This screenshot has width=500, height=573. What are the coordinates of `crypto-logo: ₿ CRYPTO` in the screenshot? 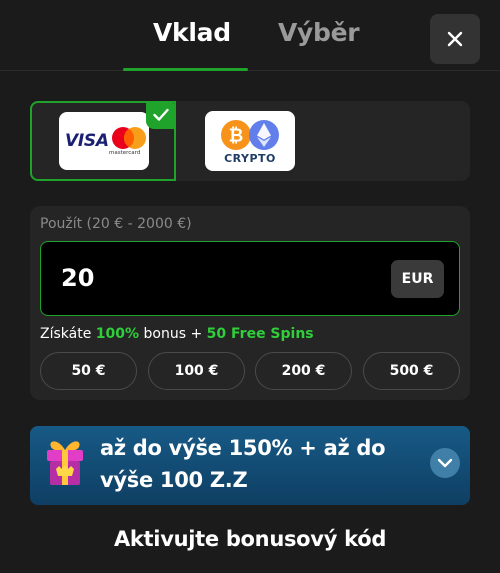 It's located at (250, 141).